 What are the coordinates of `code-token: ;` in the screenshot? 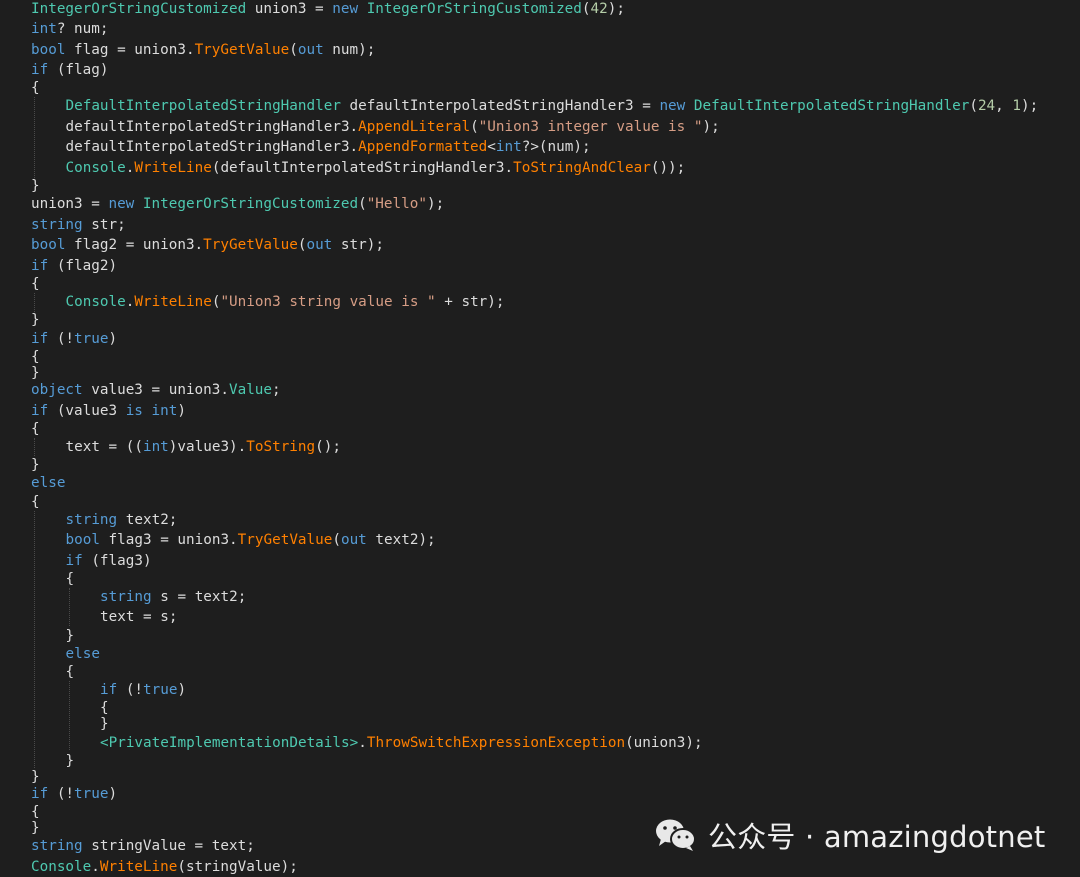 It's located at (276, 390).